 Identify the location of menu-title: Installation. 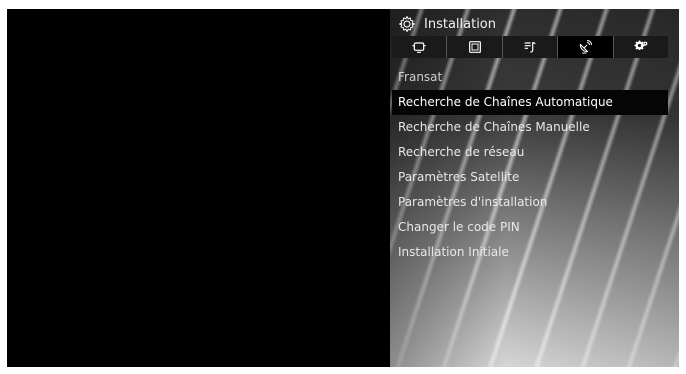
(460, 24).